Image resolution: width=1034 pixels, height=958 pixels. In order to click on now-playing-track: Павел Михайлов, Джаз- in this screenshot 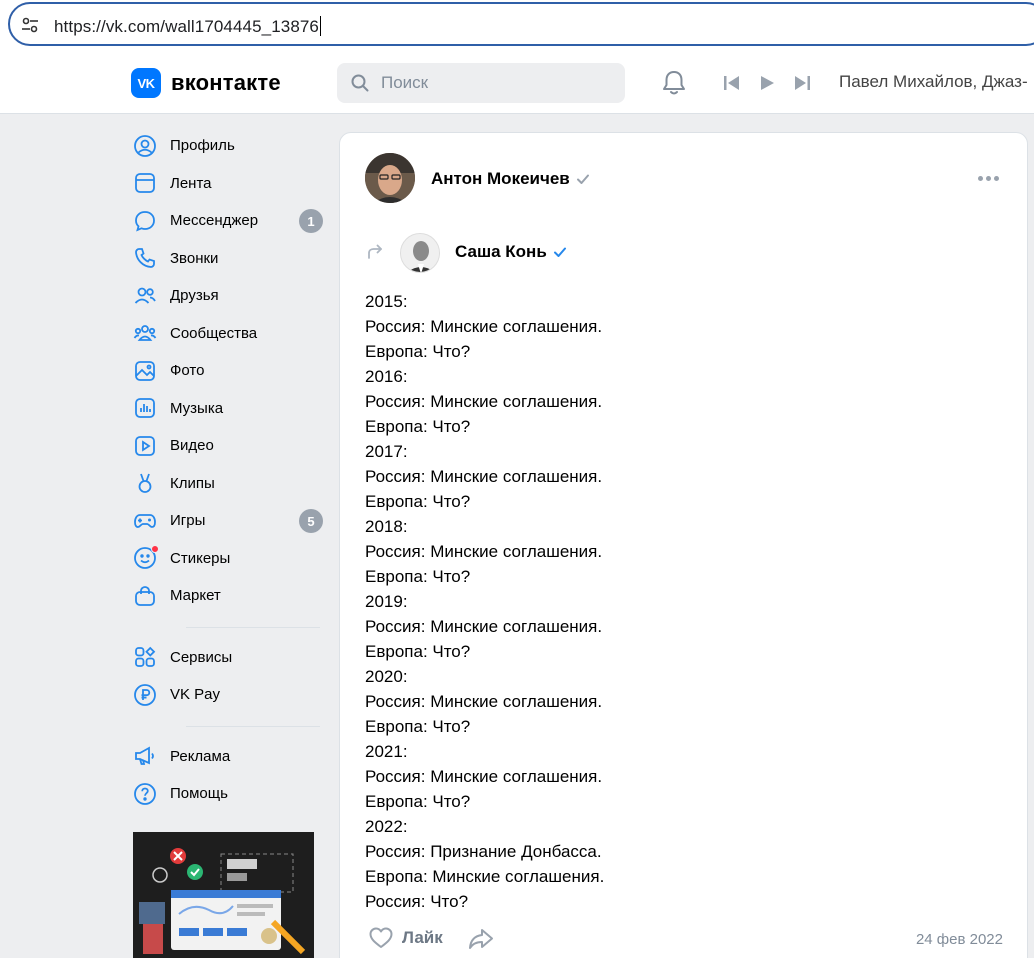, I will do `click(933, 82)`.